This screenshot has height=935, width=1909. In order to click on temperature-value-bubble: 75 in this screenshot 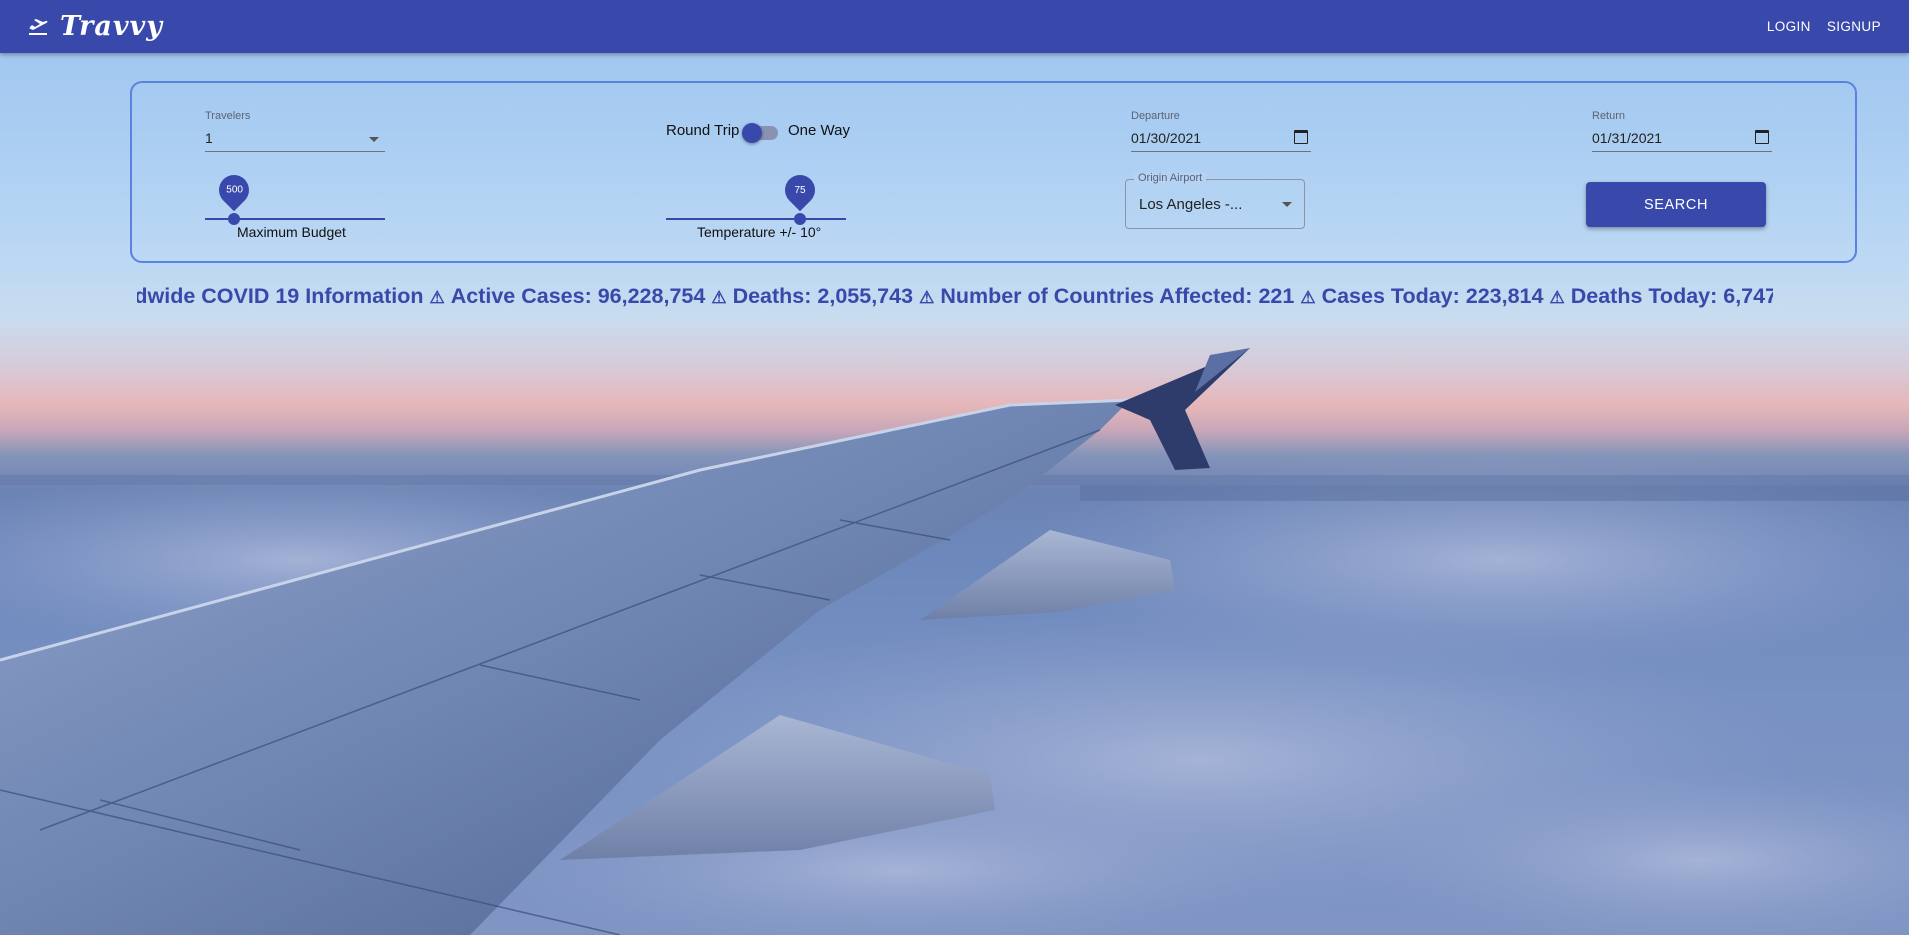, I will do `click(800, 190)`.